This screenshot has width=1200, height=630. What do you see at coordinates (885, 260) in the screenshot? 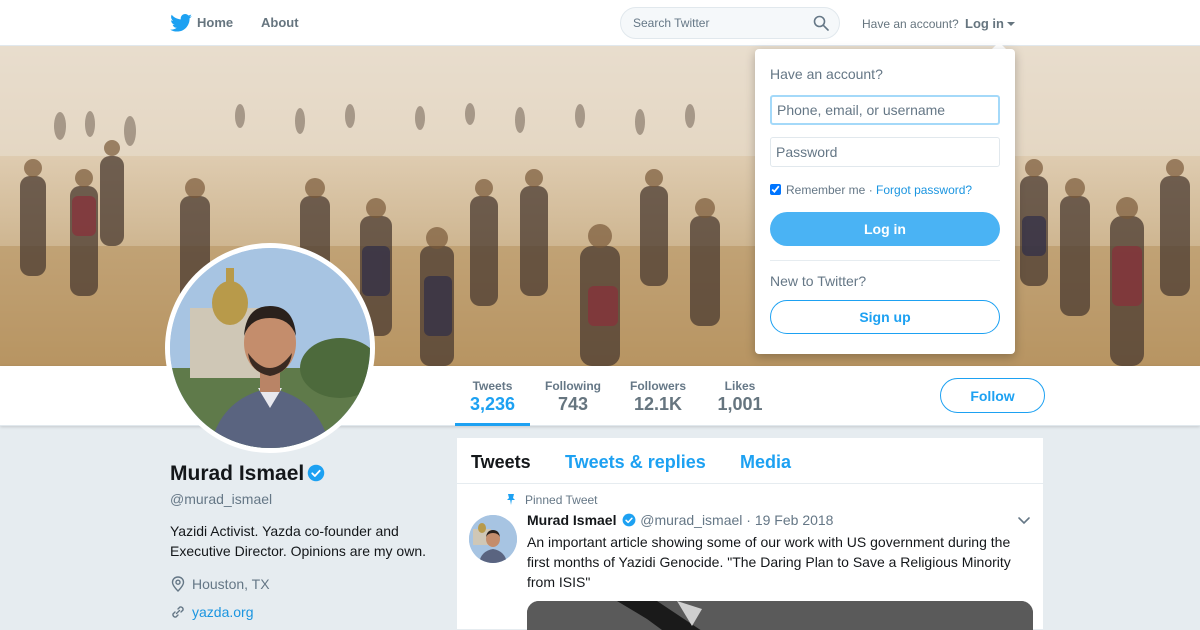
I see `dropdown-divider` at bounding box center [885, 260].